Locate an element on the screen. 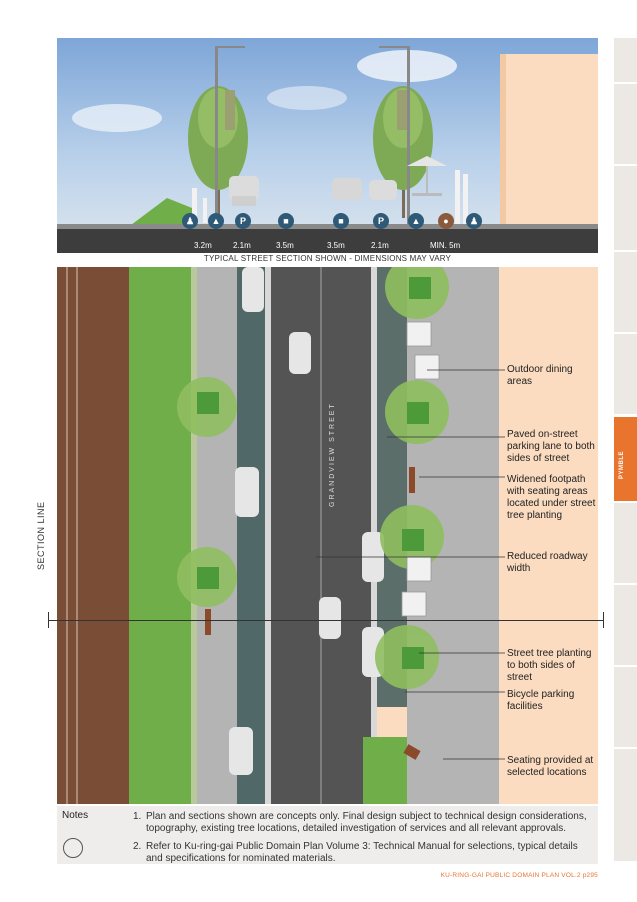  callout-outdoor-dining: Outdoor dining areas is located at coordinates (540, 375).